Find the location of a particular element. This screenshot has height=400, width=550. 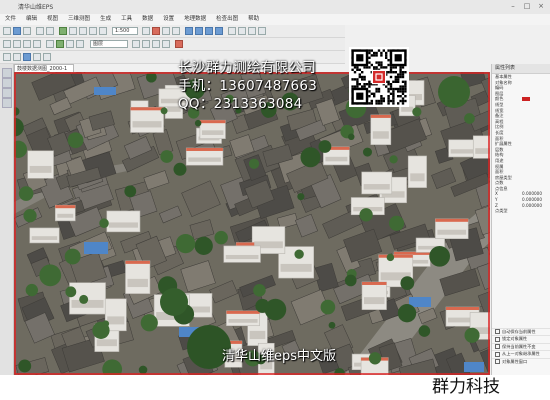

phone-text: 手机：13607487663 is located at coordinates (248, 86).